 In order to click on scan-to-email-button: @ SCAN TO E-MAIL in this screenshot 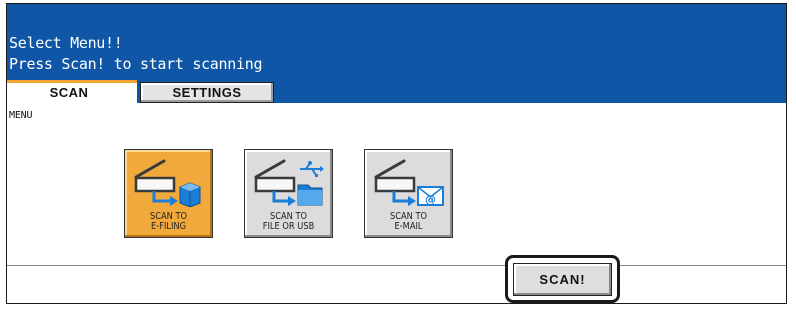, I will do `click(408, 193)`.